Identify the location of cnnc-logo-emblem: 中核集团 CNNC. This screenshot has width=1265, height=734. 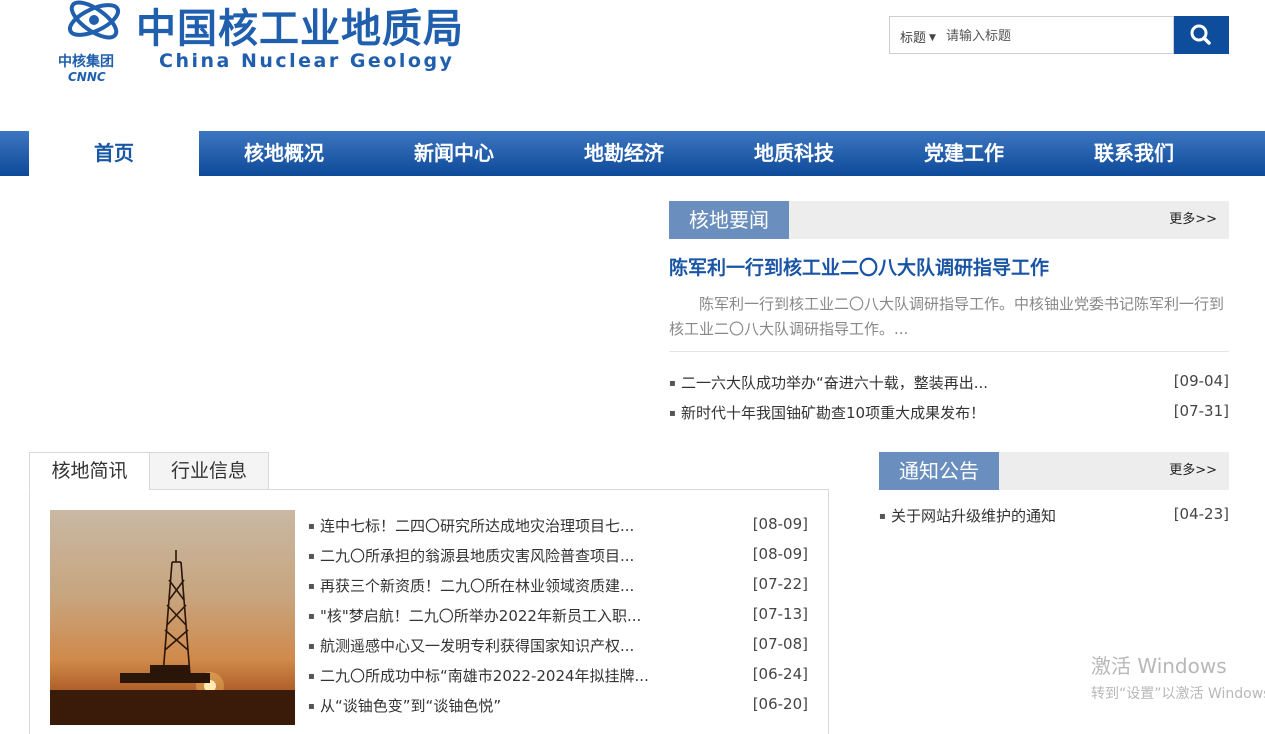
(89, 42).